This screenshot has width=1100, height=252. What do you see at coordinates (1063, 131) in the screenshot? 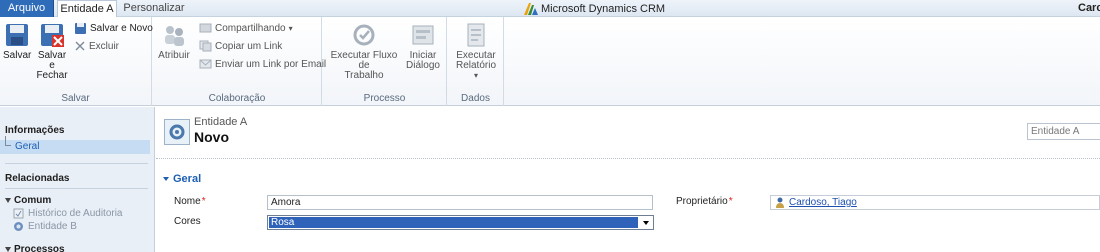
I see `form-selector: Entidade A` at bounding box center [1063, 131].